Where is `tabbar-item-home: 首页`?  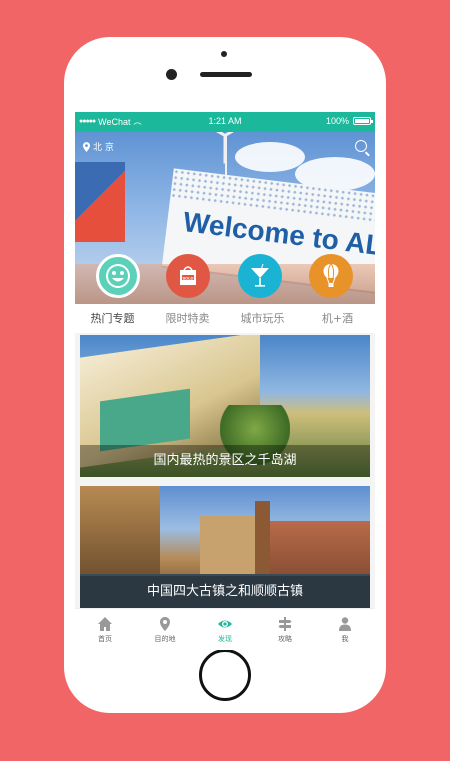 tabbar-item-home: 首页 is located at coordinates (105, 629).